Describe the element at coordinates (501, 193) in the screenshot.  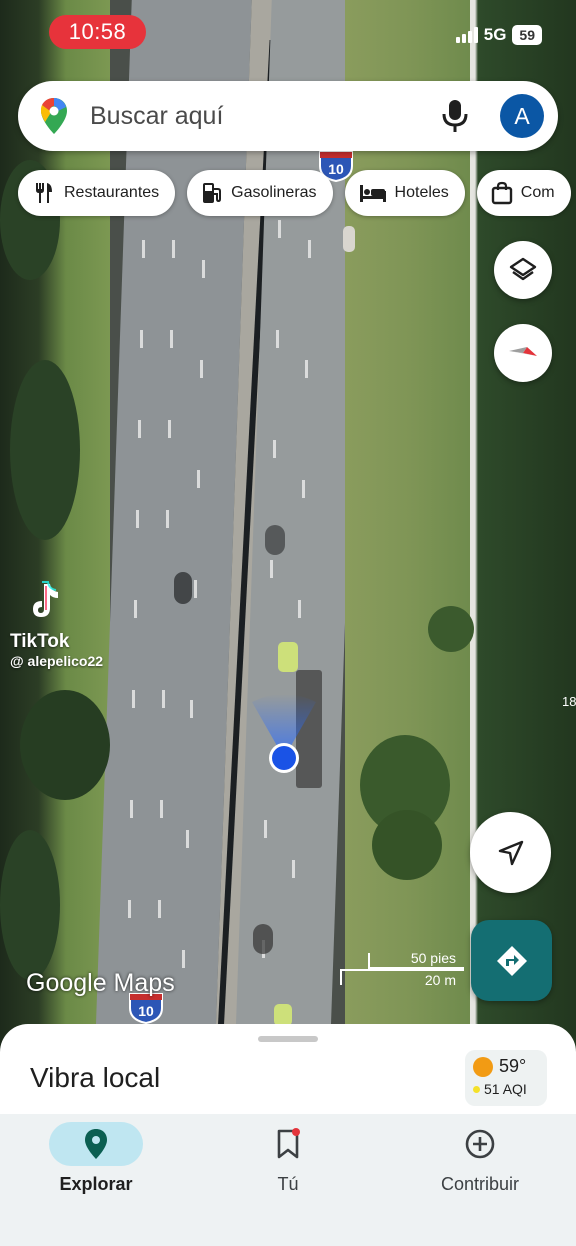
I see `shopping-bag-icon` at that location.